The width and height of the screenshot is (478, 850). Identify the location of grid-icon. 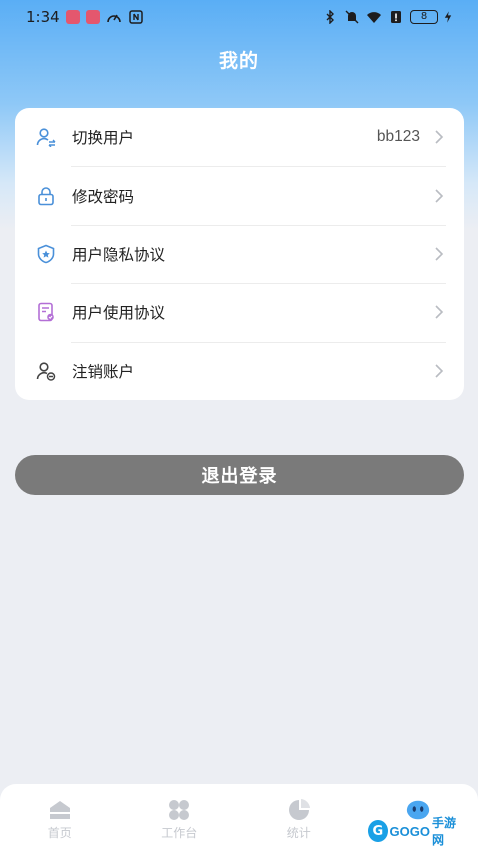
(179, 810).